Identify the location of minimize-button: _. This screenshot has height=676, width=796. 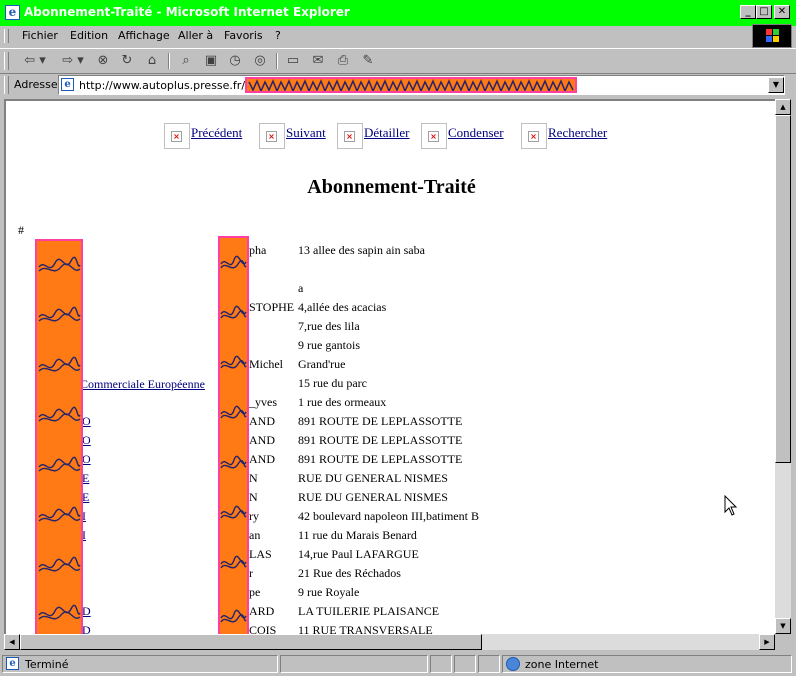
(748, 12).